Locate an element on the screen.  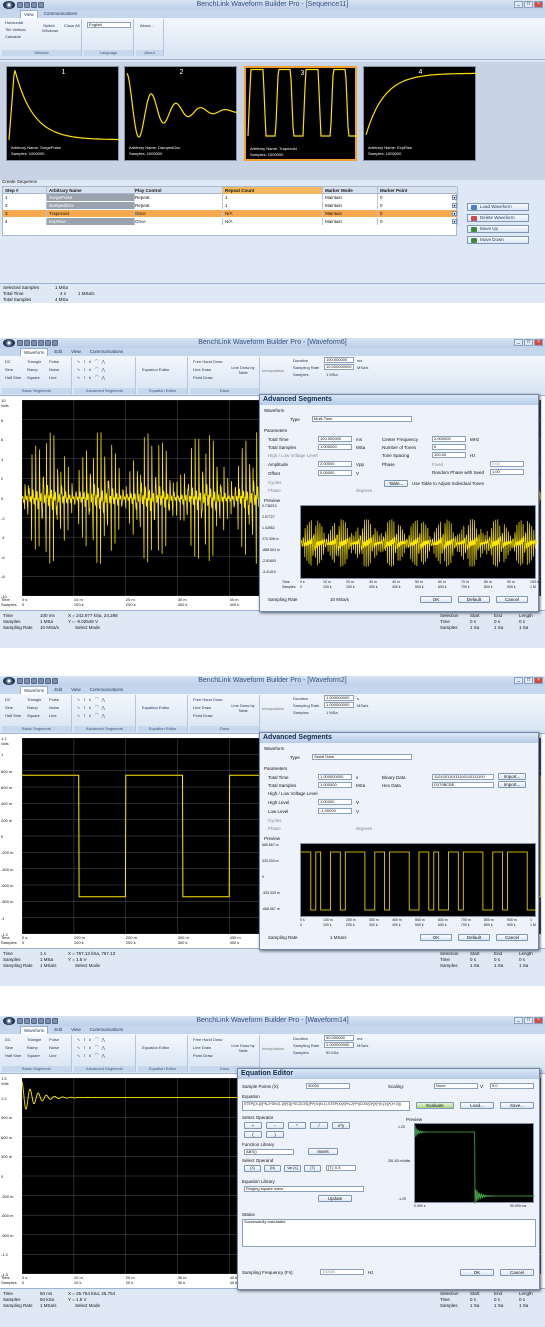
duration-input: 50.000000 is located at coordinates (339, 1038).